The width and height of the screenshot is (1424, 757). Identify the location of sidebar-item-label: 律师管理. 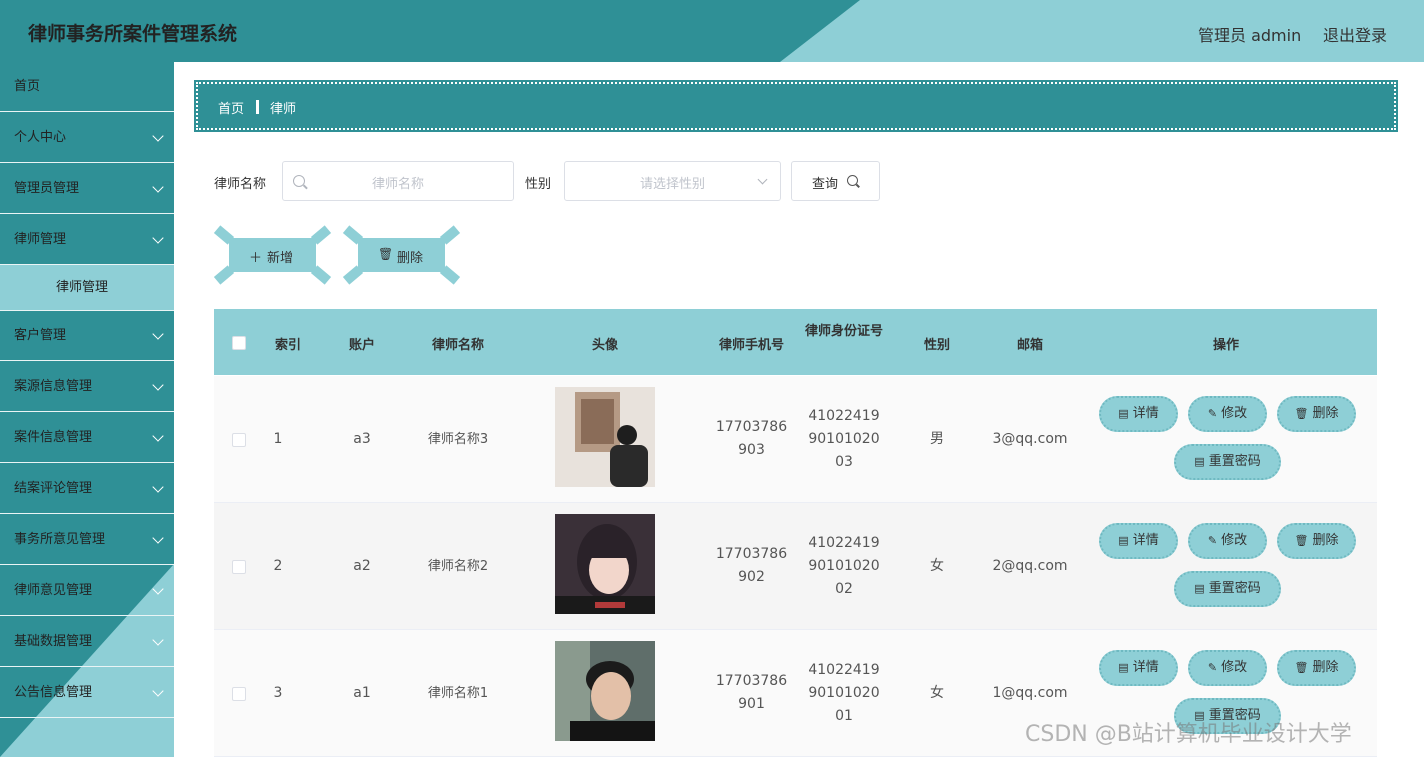
(82, 287).